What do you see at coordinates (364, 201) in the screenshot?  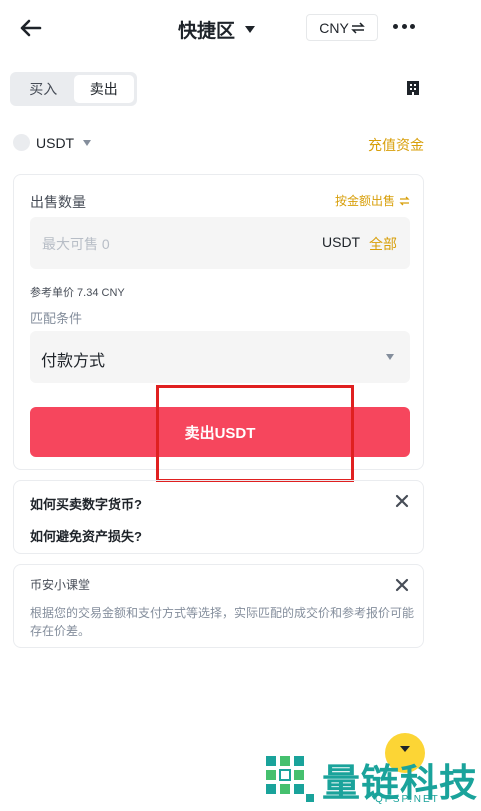 I see `by-amount-label: 按金额出售` at bounding box center [364, 201].